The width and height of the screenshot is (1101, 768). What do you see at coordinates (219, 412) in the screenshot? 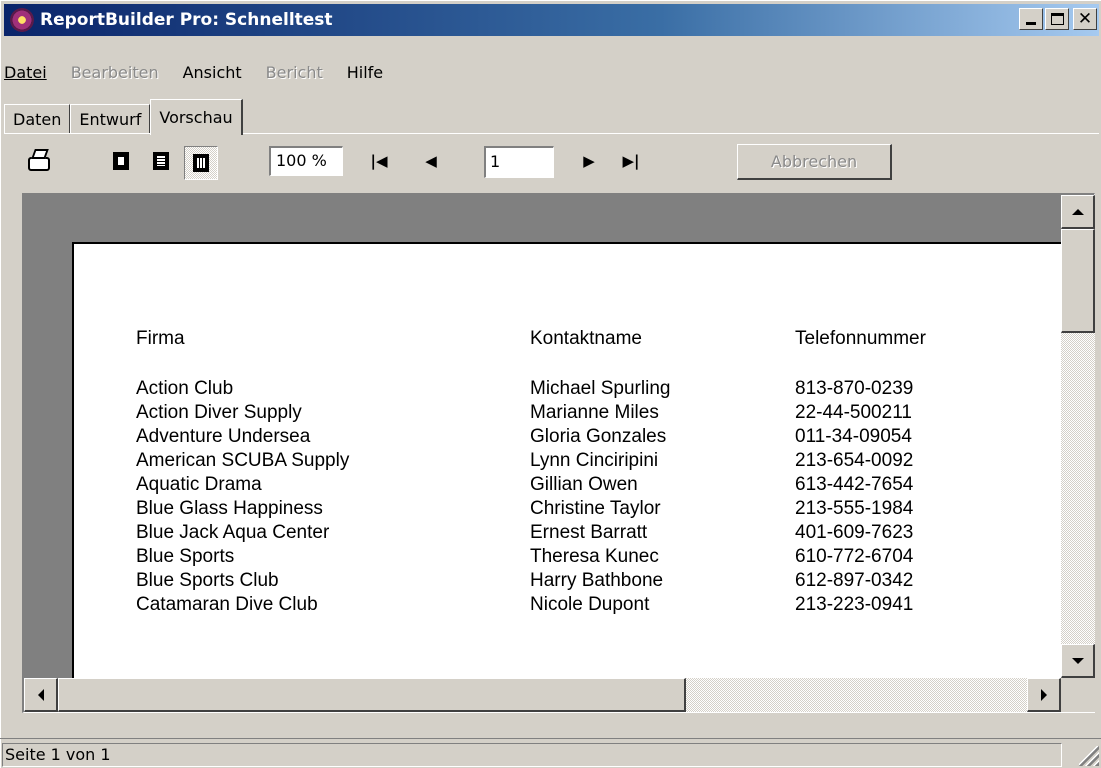
I see `cell-firma: Action Diver Supply` at bounding box center [219, 412].